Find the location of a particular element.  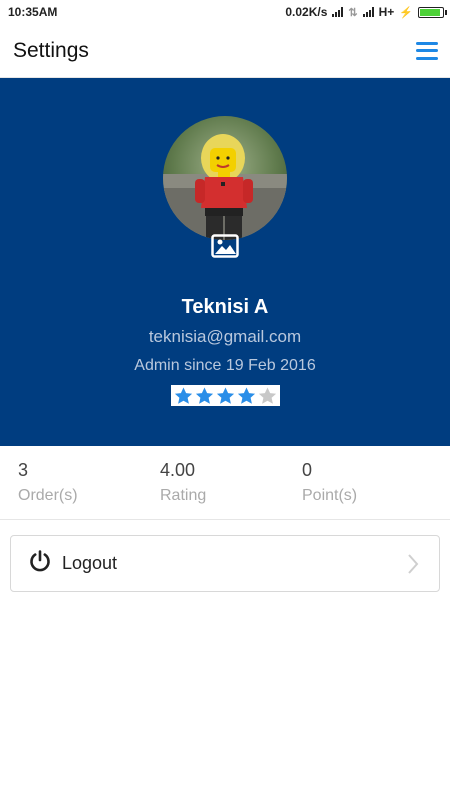

battery-icon is located at coordinates (432, 12).